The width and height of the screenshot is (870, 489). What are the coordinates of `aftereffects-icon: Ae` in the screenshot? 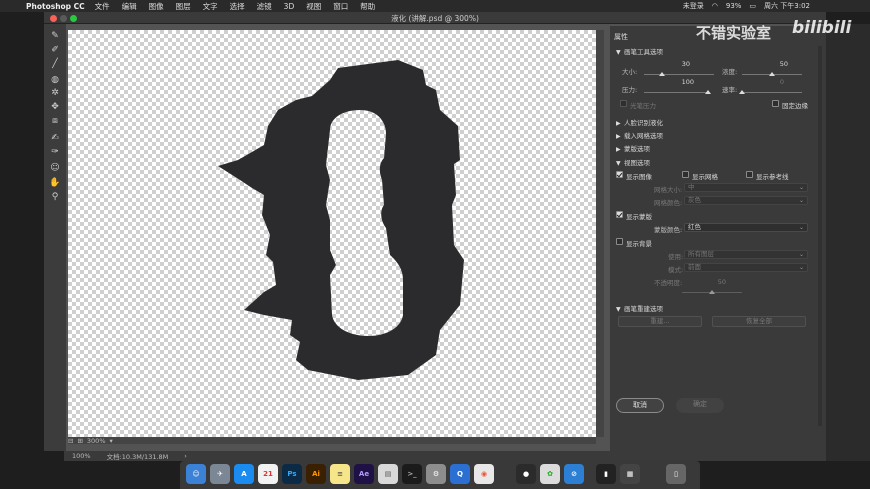 It's located at (364, 474).